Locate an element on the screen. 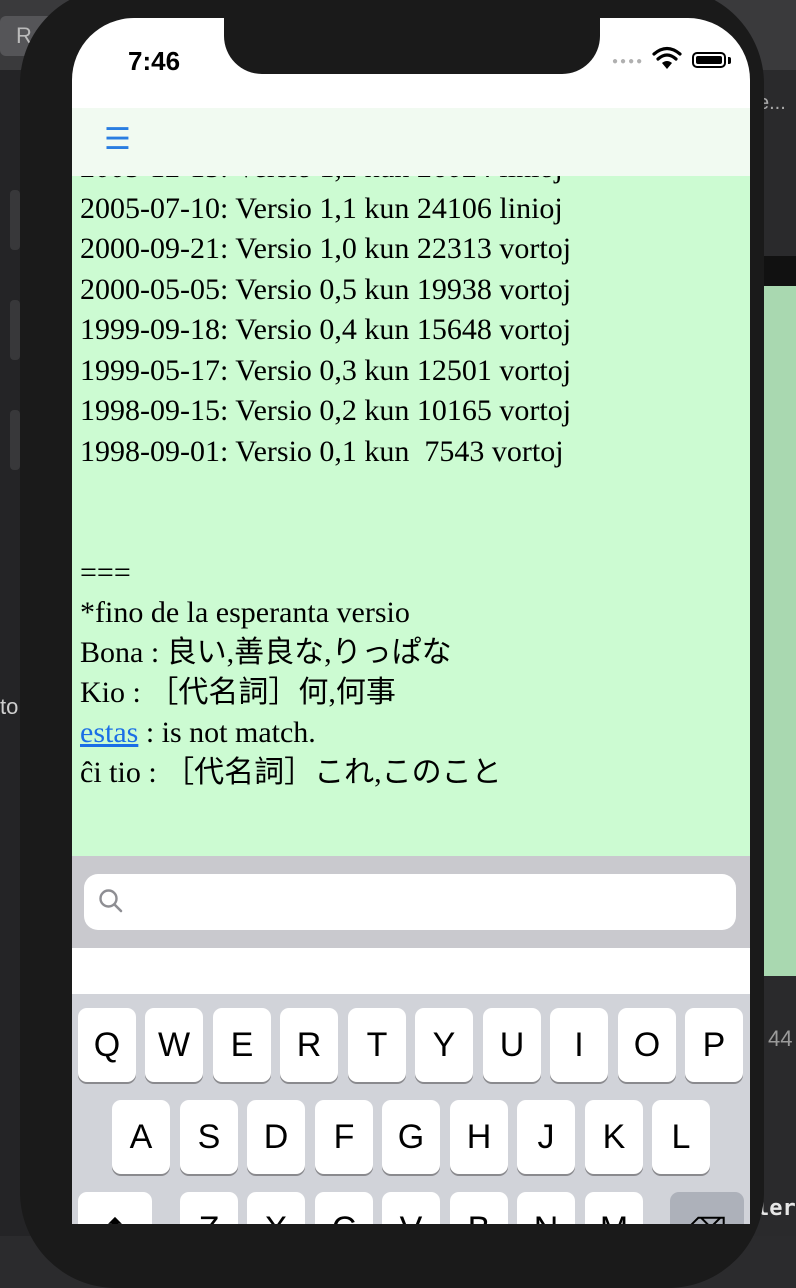 This screenshot has height=1288, width=796. key-z: Z is located at coordinates (209, 1208).